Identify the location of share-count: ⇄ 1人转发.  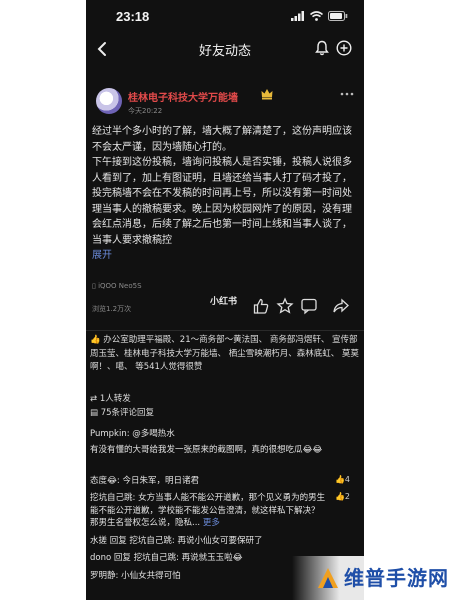
(122, 399).